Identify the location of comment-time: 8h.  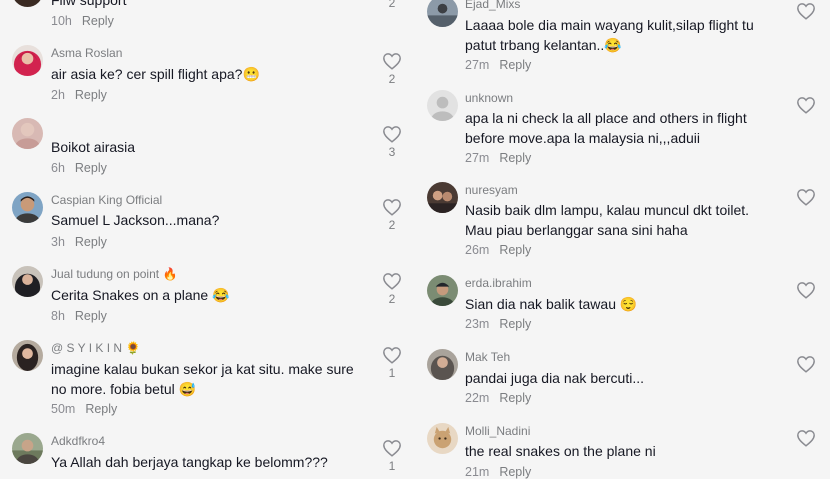
(58, 316).